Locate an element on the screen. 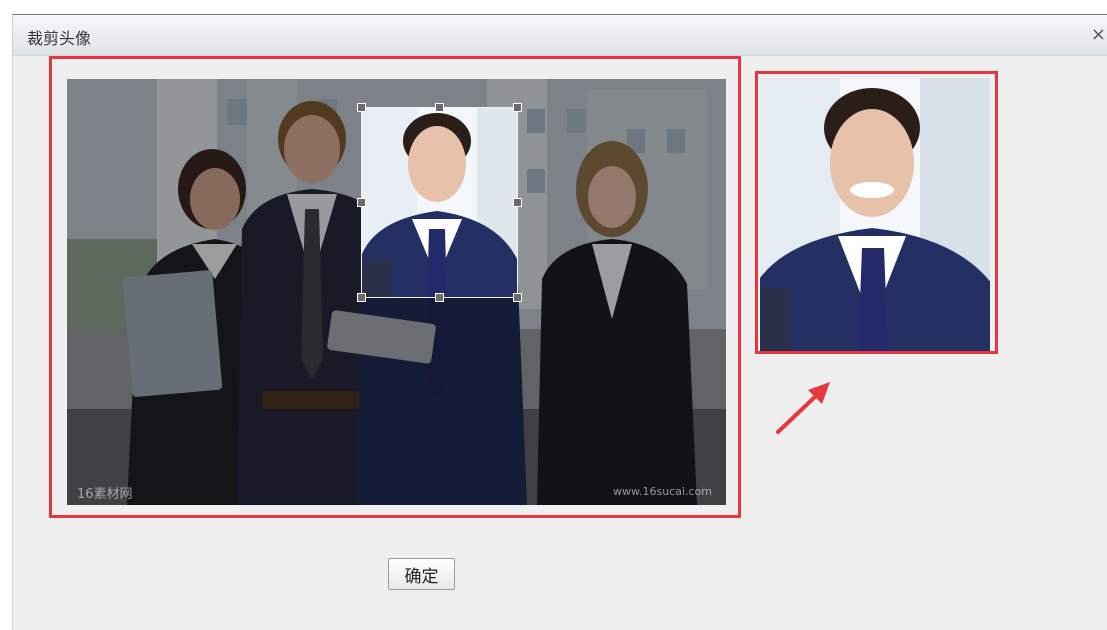 This screenshot has height=630, width=1107. crop-handle-bottom-right is located at coordinates (517, 297).